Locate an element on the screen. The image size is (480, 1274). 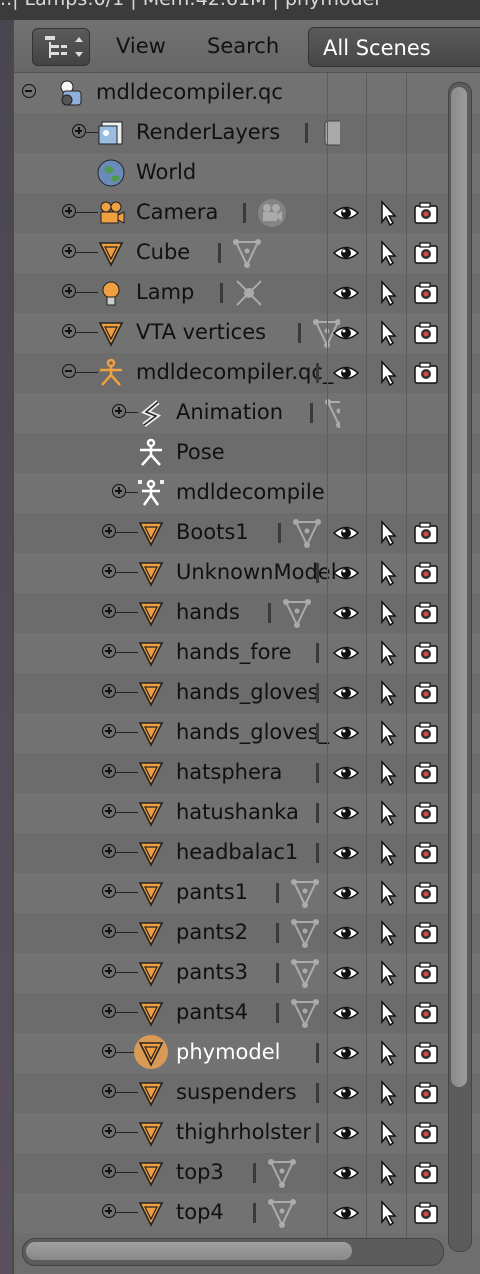
row-label: Cube is located at coordinates (163, 252).